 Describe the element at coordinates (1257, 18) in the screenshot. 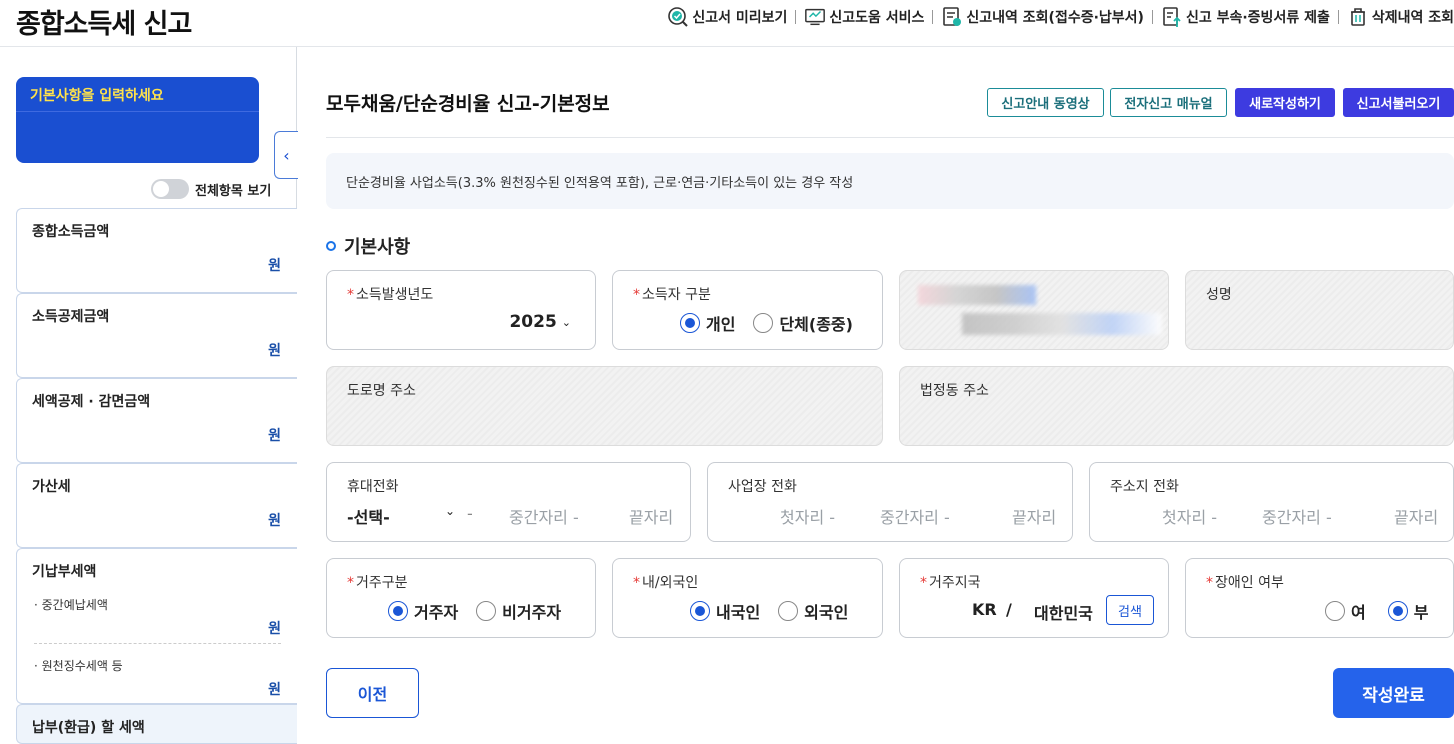

I see `menu-submit-docs-label: 신고 부속·증빙서류 제출` at that location.